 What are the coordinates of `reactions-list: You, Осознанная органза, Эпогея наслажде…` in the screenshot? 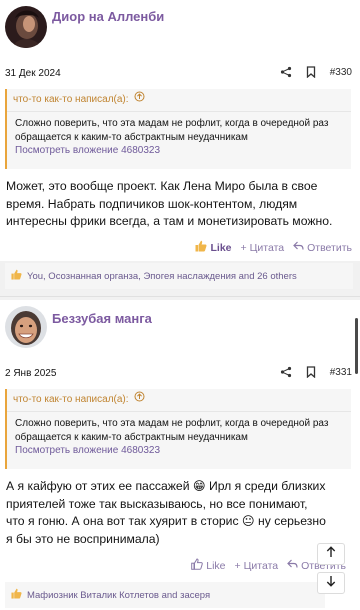 It's located at (162, 276).